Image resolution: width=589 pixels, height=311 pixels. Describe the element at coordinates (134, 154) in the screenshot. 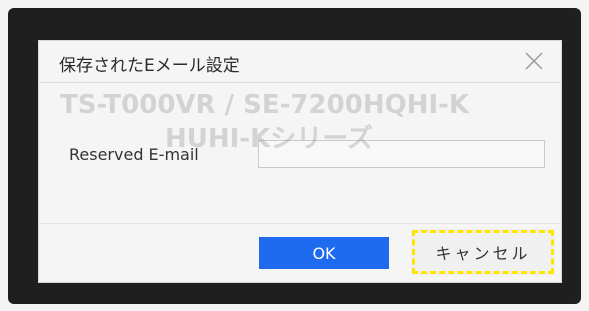

I see `reserved-email-label: Reserved E-mail` at that location.